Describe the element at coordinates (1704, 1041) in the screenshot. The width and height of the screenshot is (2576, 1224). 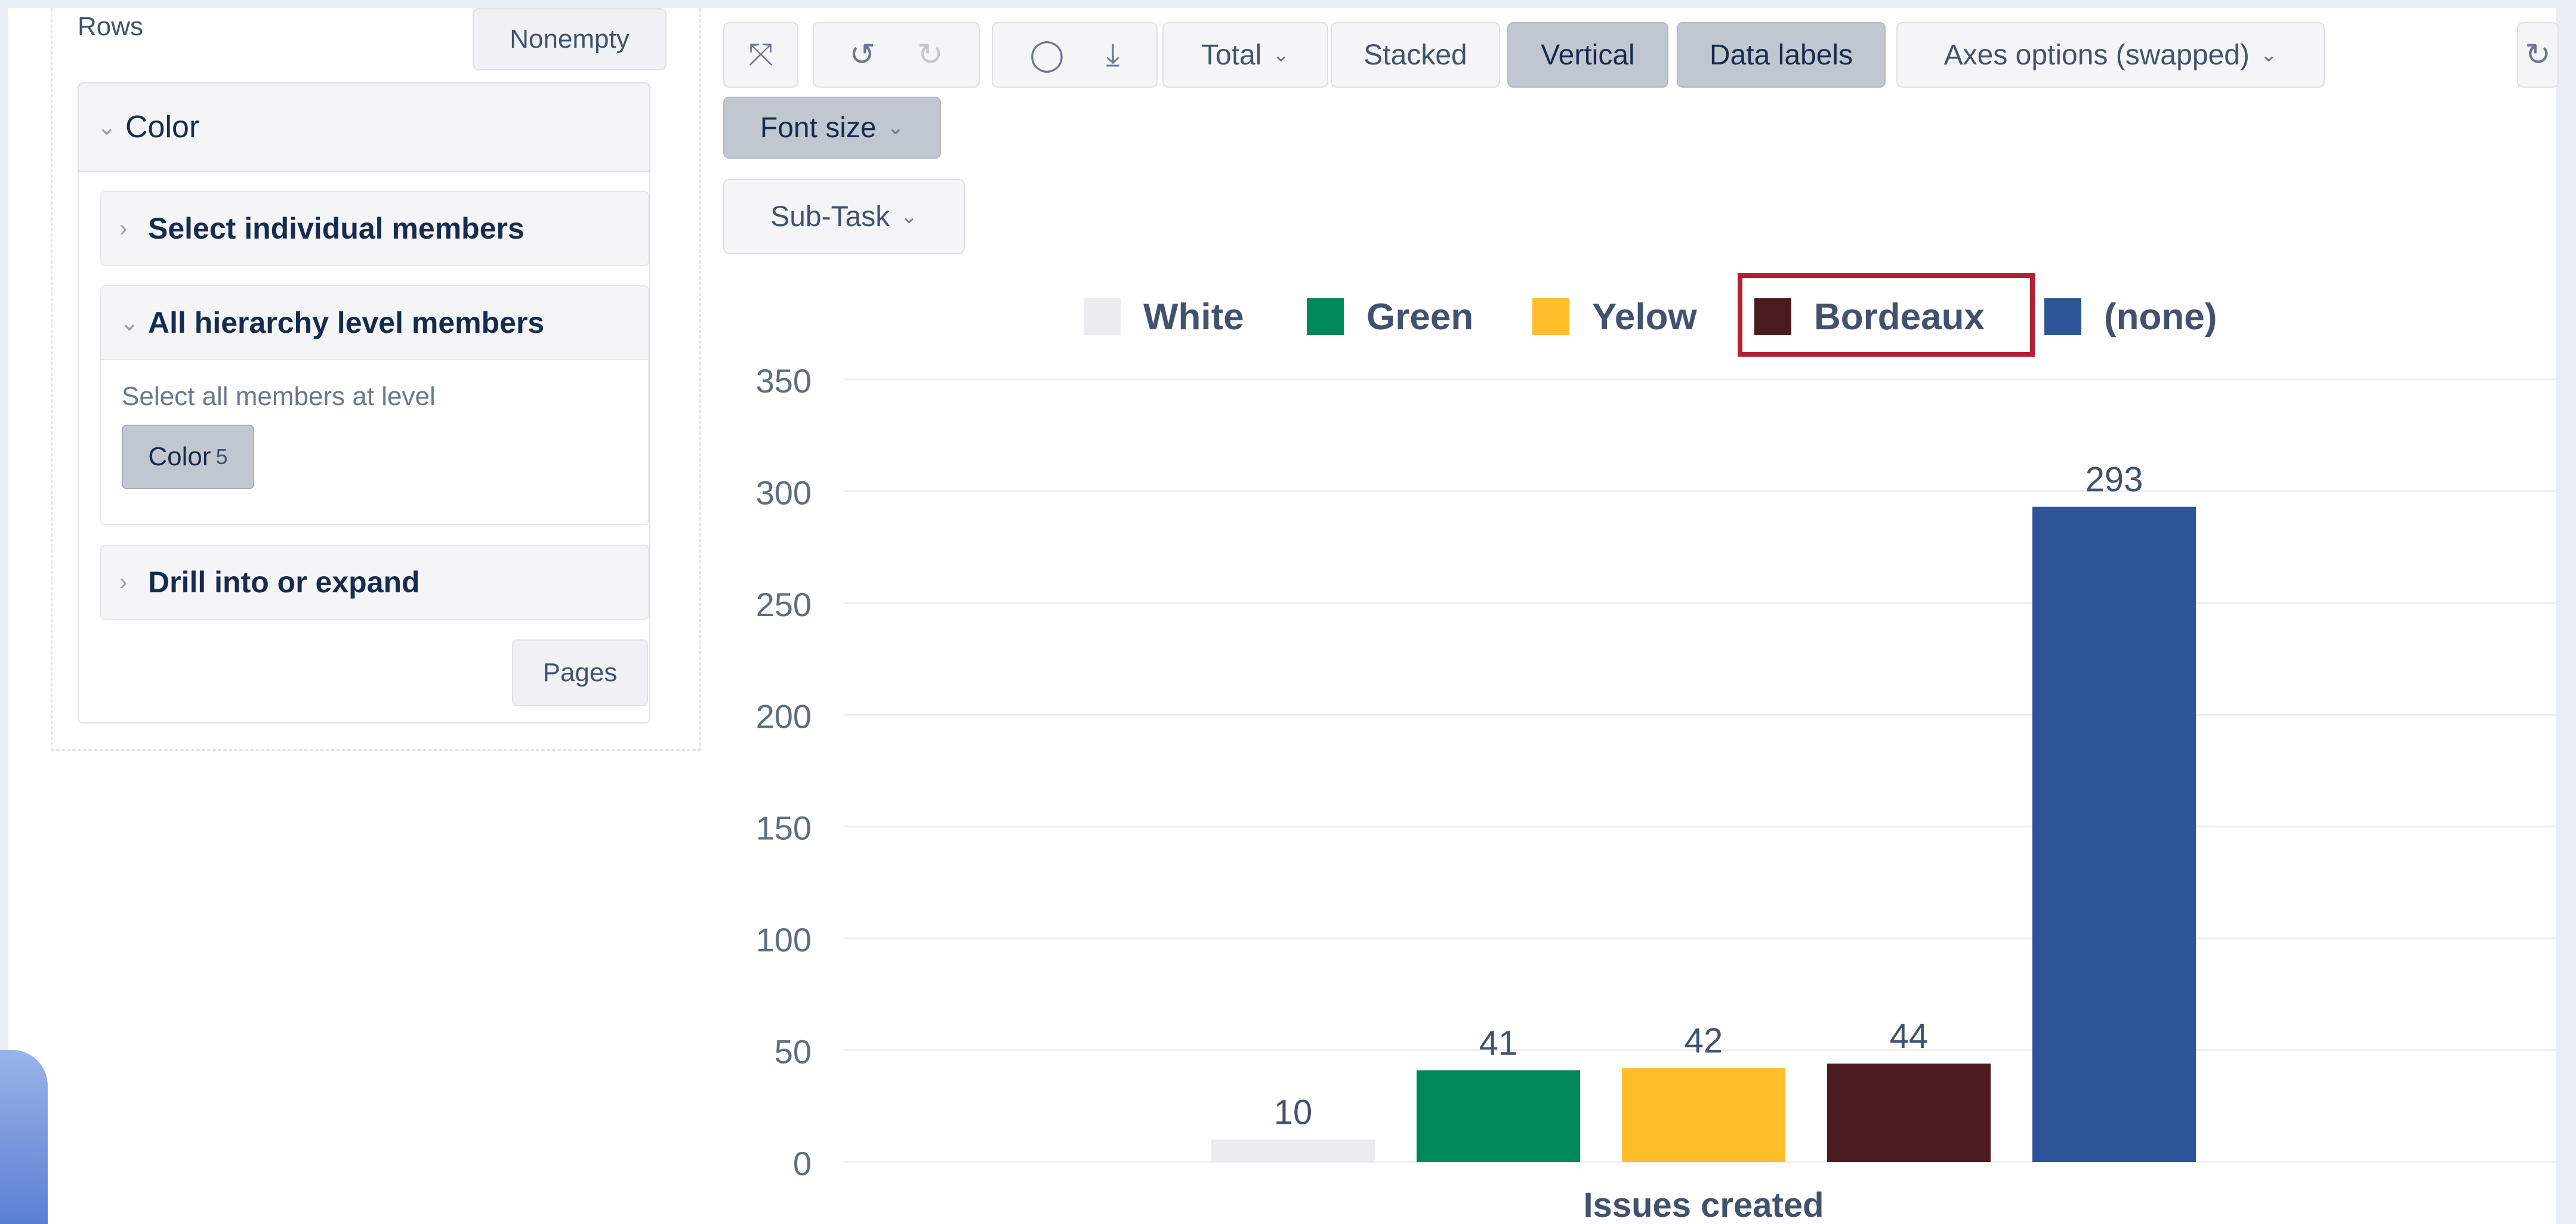
I see `data-label: 42` at that location.